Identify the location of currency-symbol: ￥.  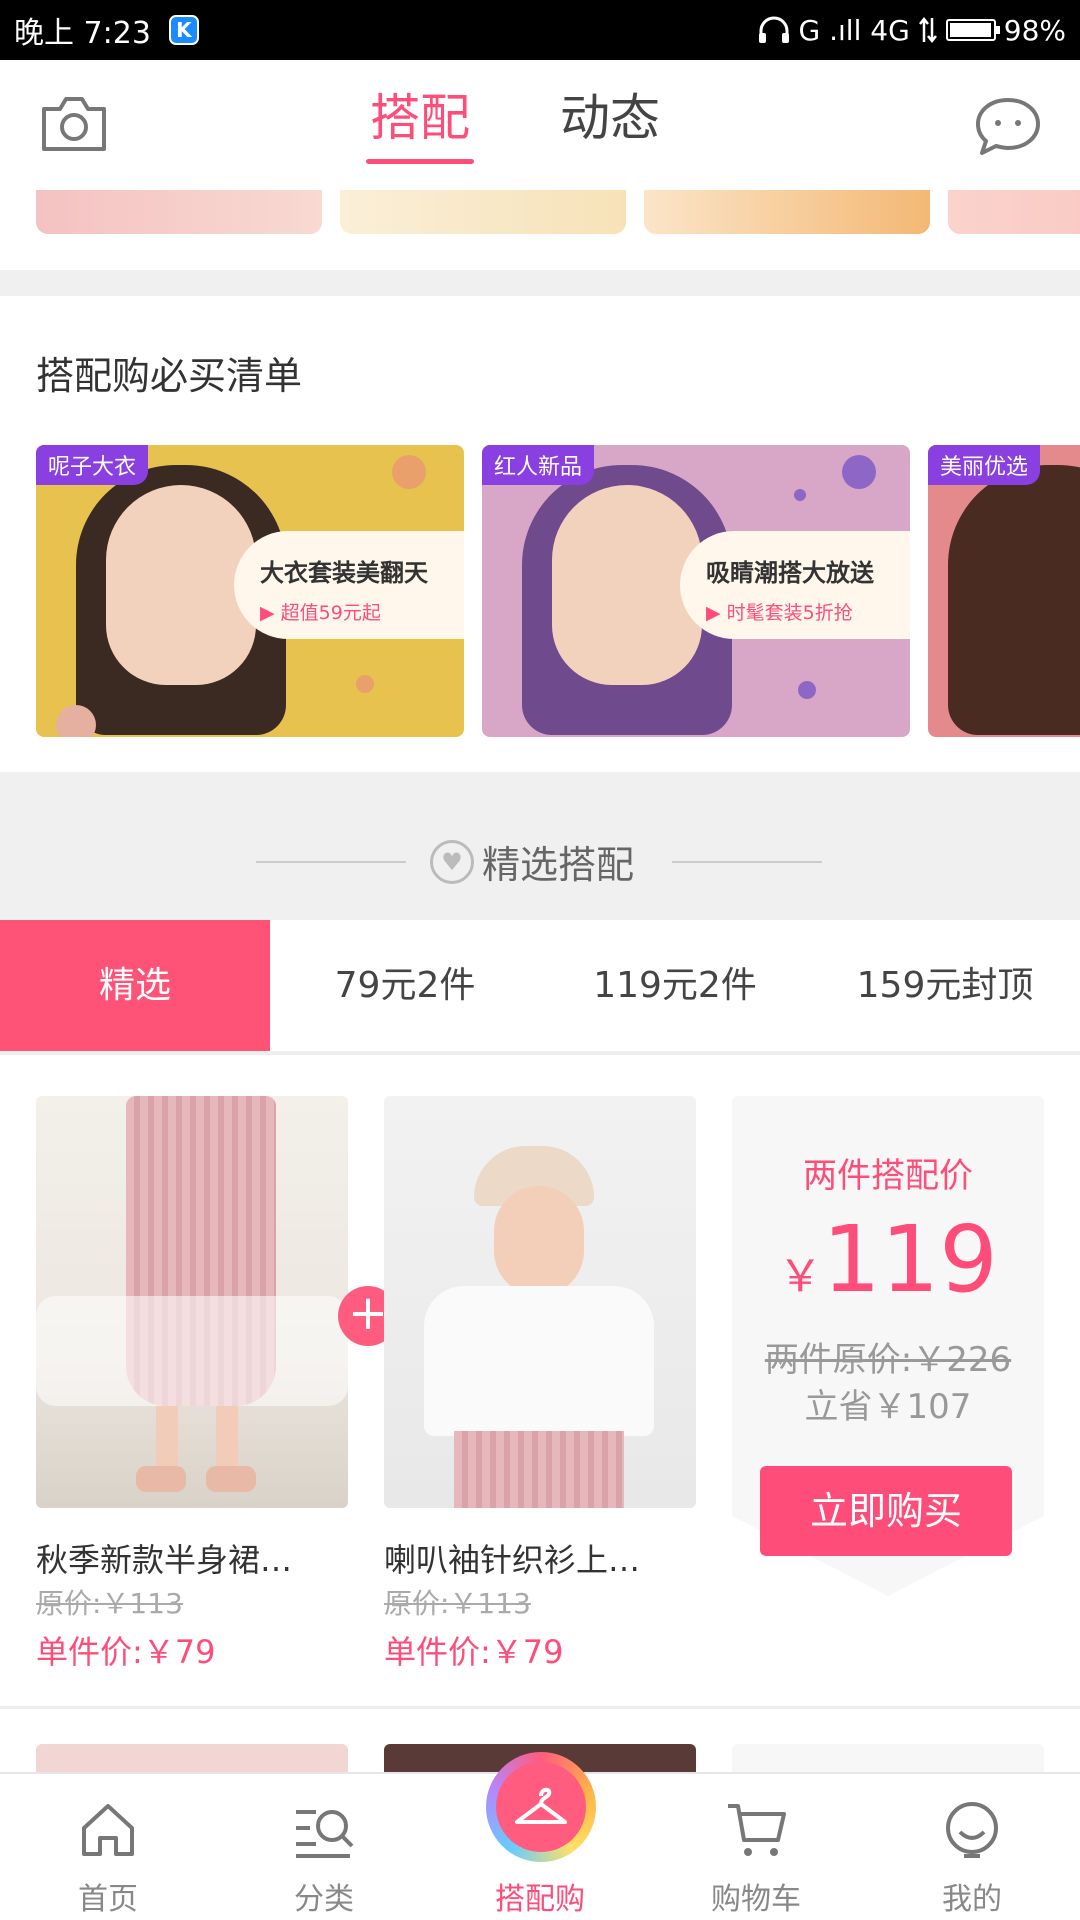
(800, 1276).